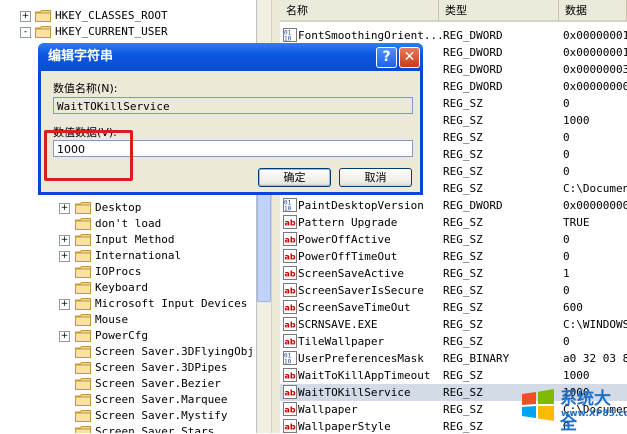  I want to click on value-row: ab PowerOffActive REG_SZ 0, so click(453, 239).